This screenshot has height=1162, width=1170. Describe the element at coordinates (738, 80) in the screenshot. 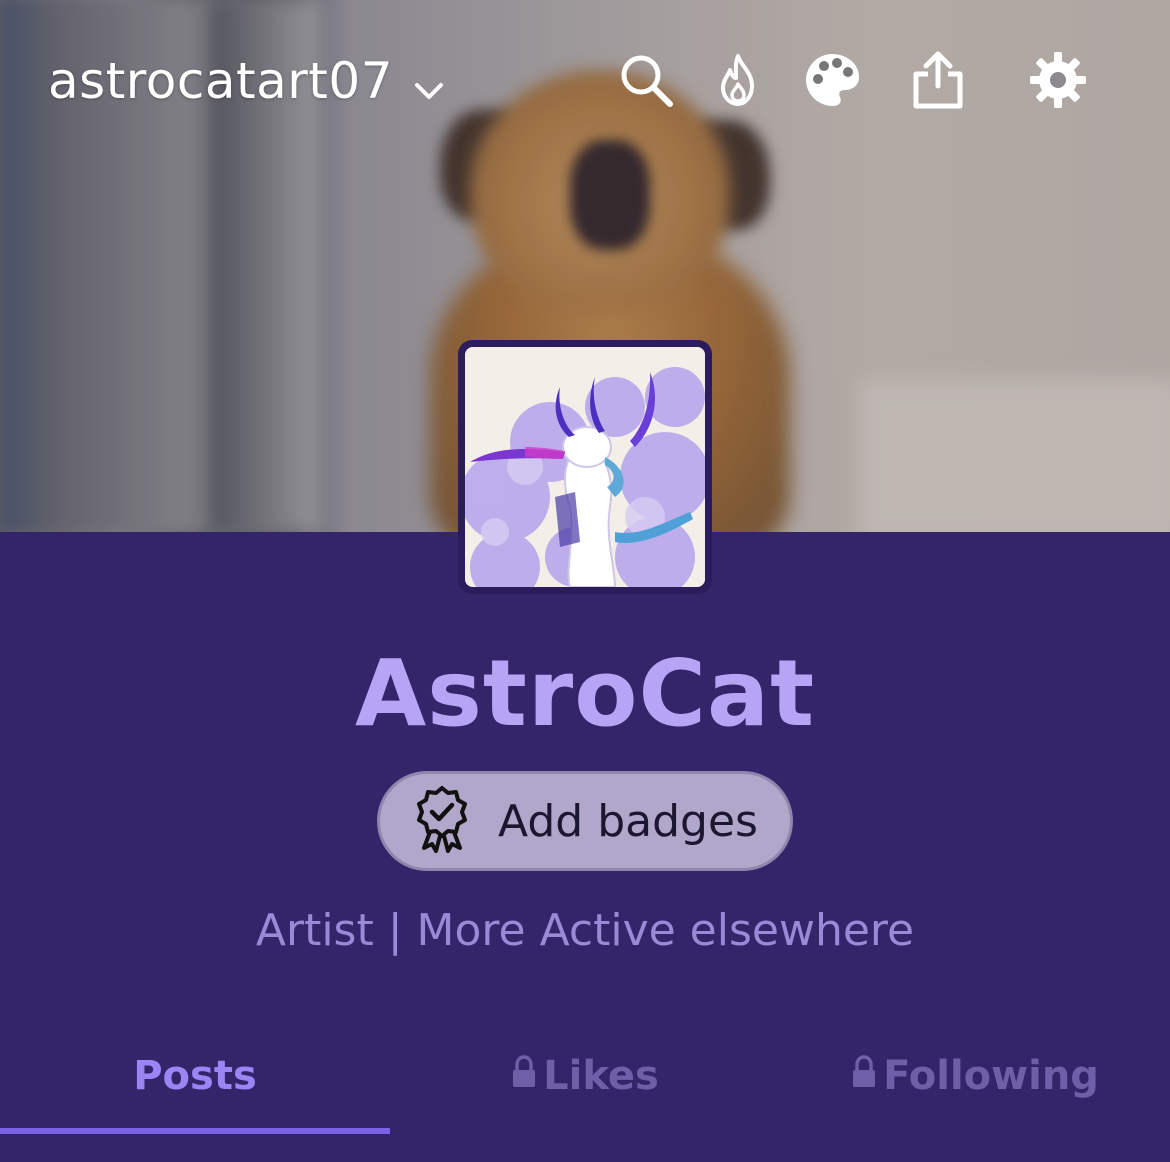

I see `flame-icon` at that location.